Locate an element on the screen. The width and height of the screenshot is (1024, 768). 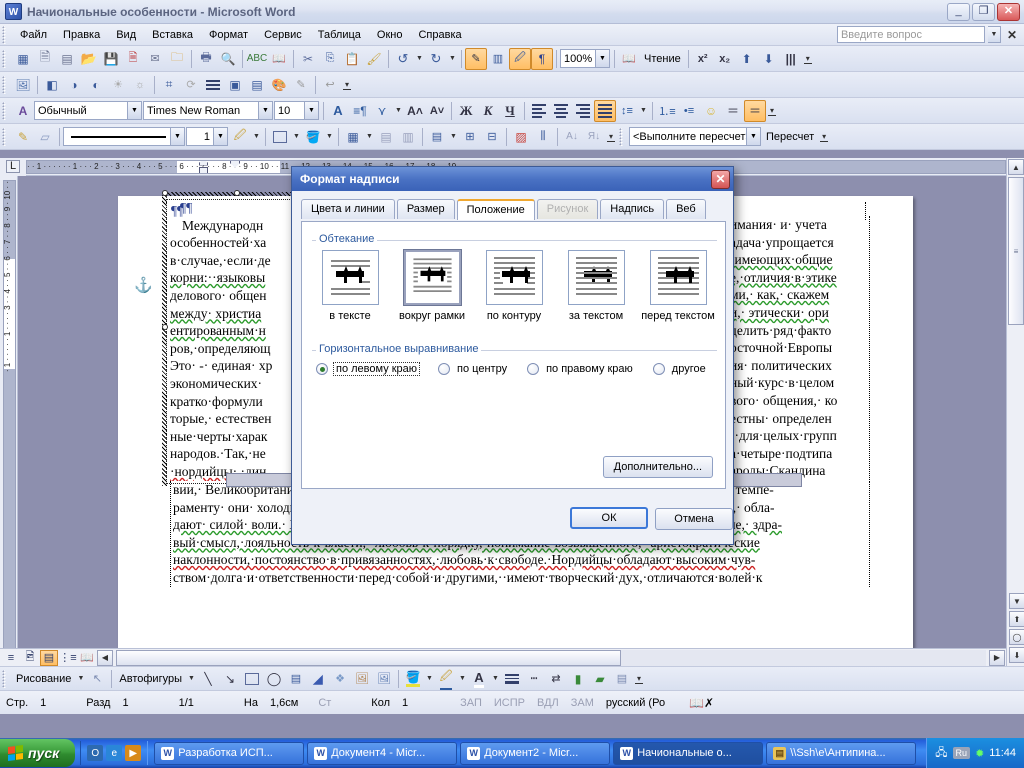
insert-picture-icon: 🖼 is located at coordinates (23, 85).